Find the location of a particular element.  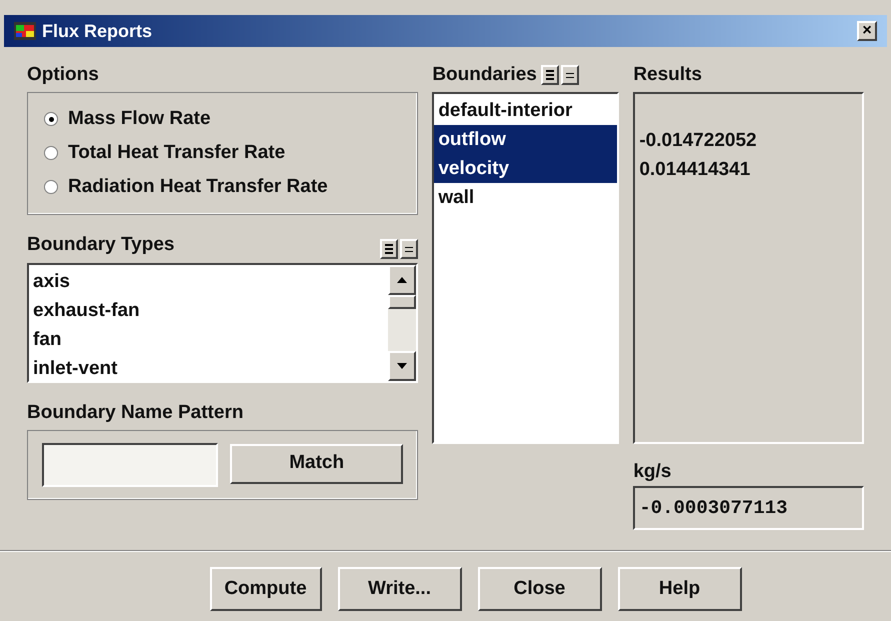

list-item: fan is located at coordinates (210, 339).